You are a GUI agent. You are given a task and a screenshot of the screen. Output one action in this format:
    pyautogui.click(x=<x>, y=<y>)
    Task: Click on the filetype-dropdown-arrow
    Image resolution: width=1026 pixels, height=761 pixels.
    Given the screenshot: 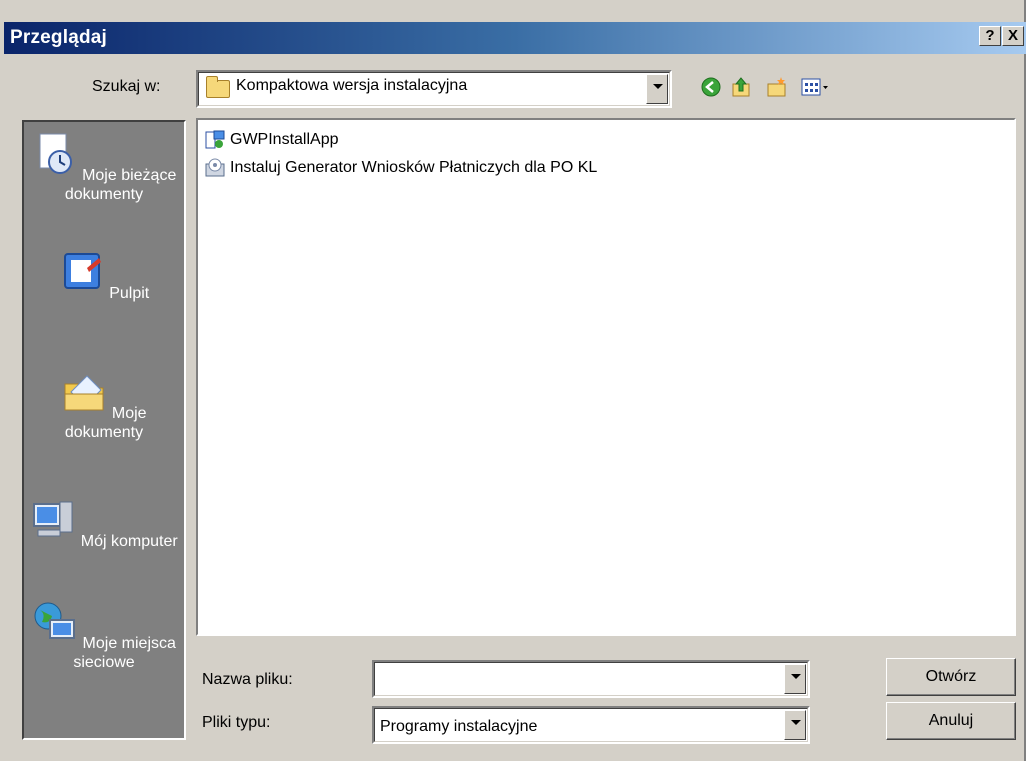 What is the action you would take?
    pyautogui.click(x=795, y=725)
    